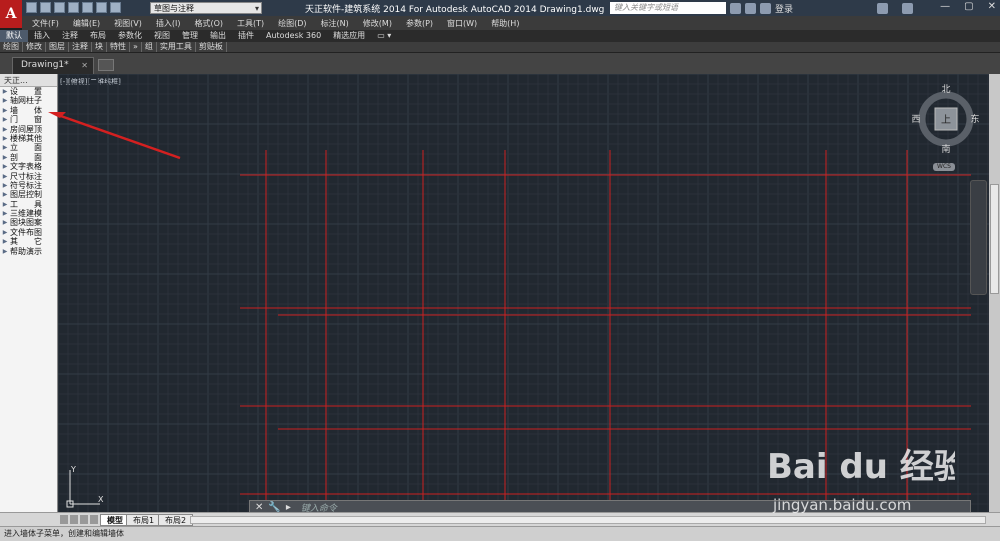 The width and height of the screenshot is (1000, 541). What do you see at coordinates (28, 222) in the screenshot?
I see `palette-item: ▶ 图块图案` at bounding box center [28, 222].